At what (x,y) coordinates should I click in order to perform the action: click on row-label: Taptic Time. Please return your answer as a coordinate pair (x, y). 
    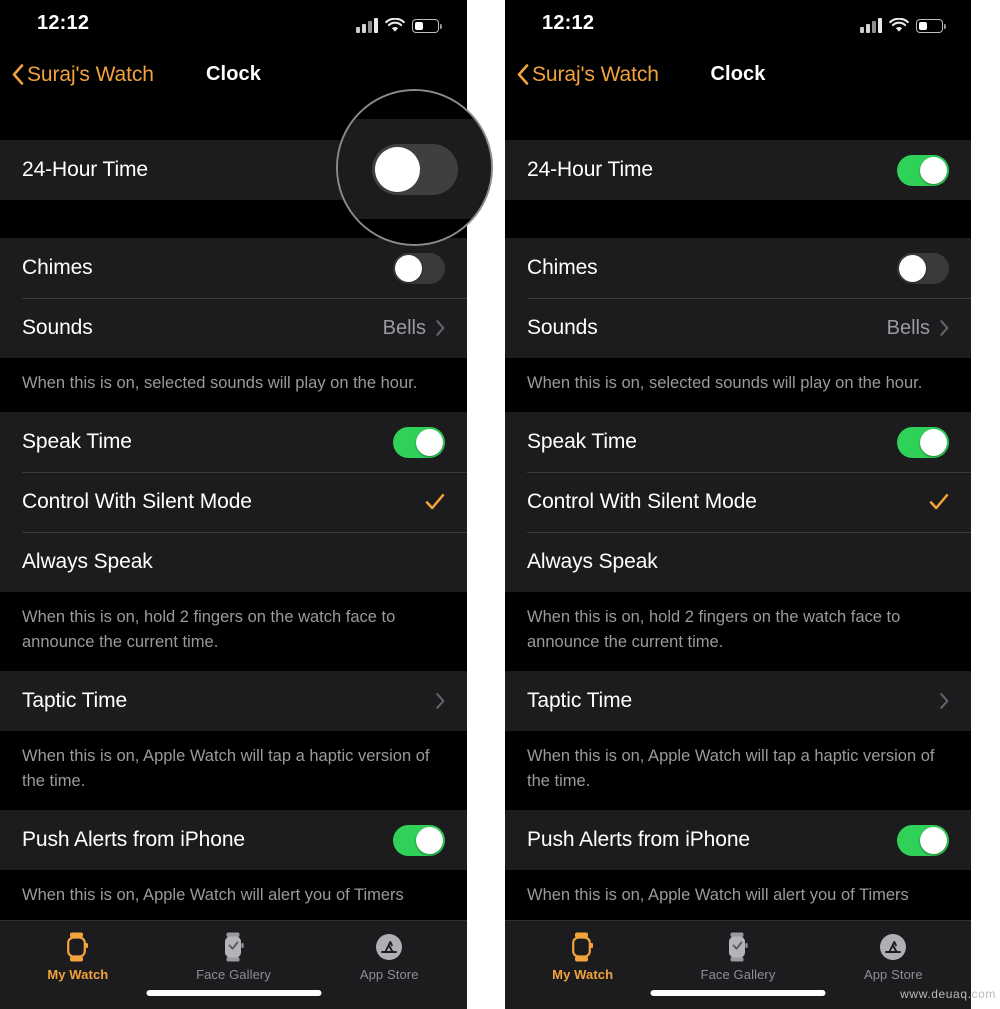
    Looking at the image, I should click on (75, 700).